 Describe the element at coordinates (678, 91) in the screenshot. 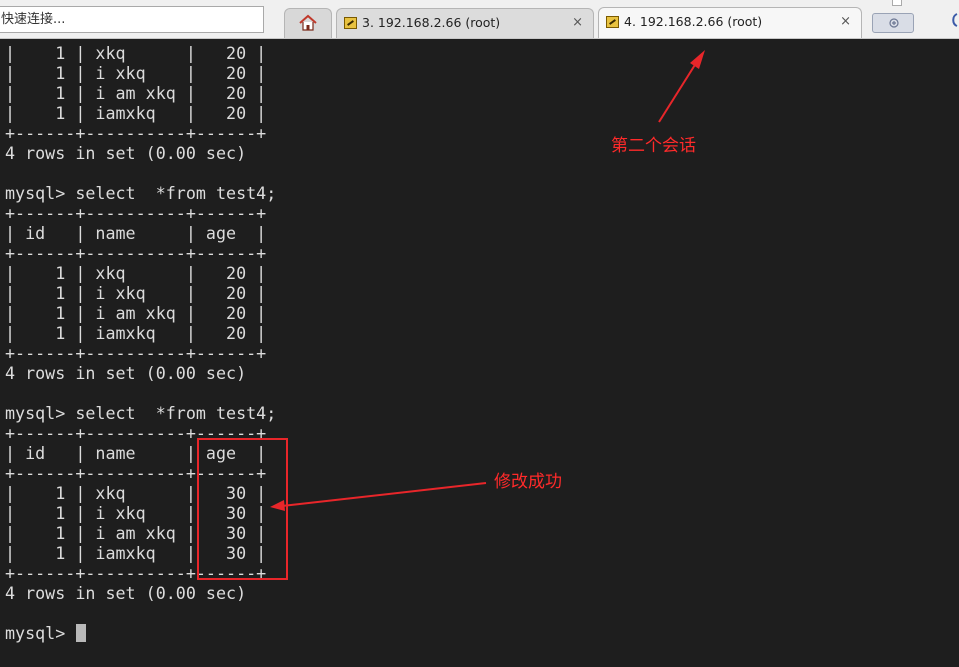

I see `arrow-to-tab-line` at that location.